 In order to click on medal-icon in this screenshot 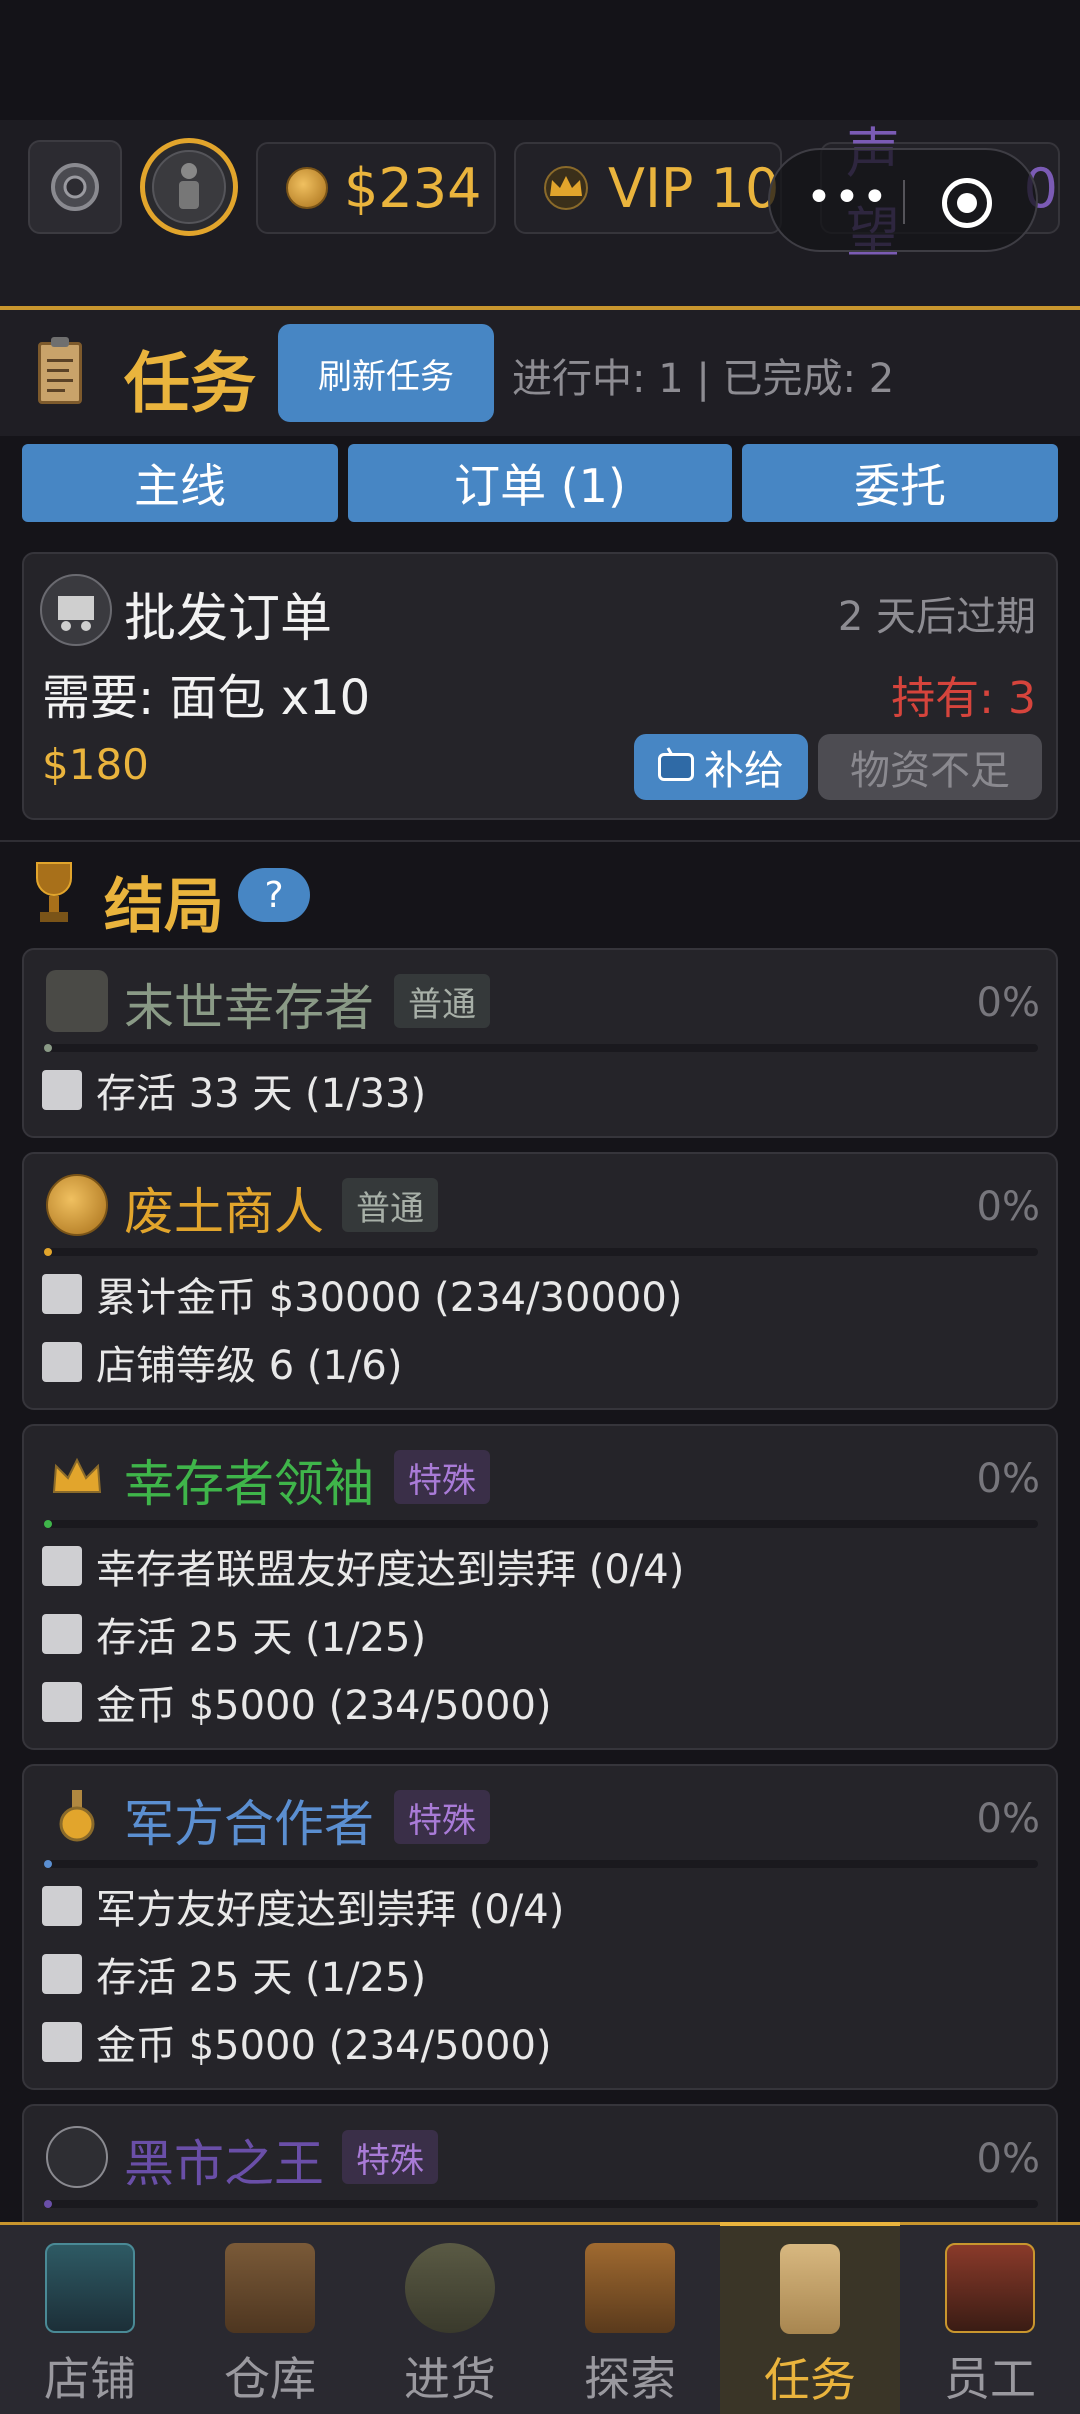, I will do `click(77, 1816)`.